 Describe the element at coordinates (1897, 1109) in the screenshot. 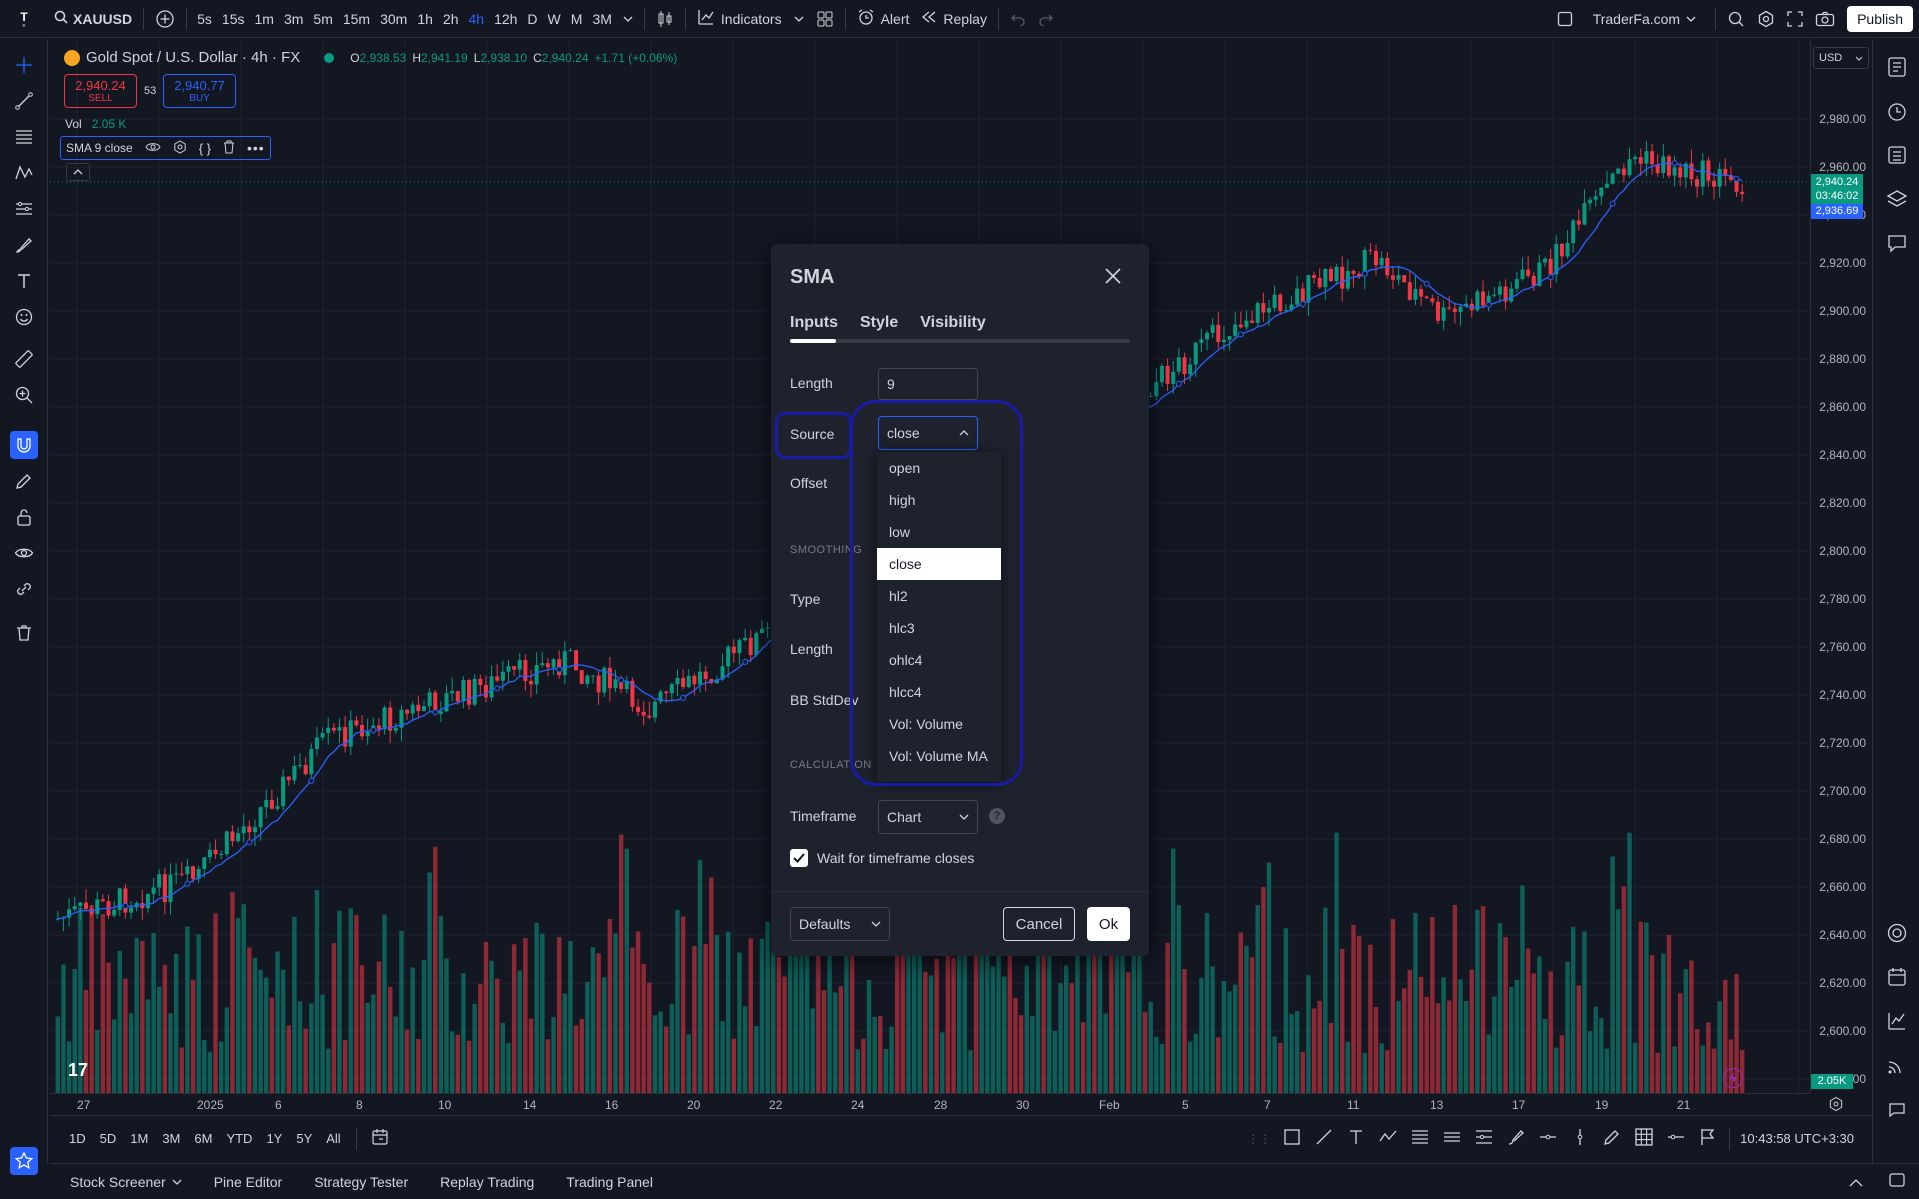

I see `help-icon` at that location.